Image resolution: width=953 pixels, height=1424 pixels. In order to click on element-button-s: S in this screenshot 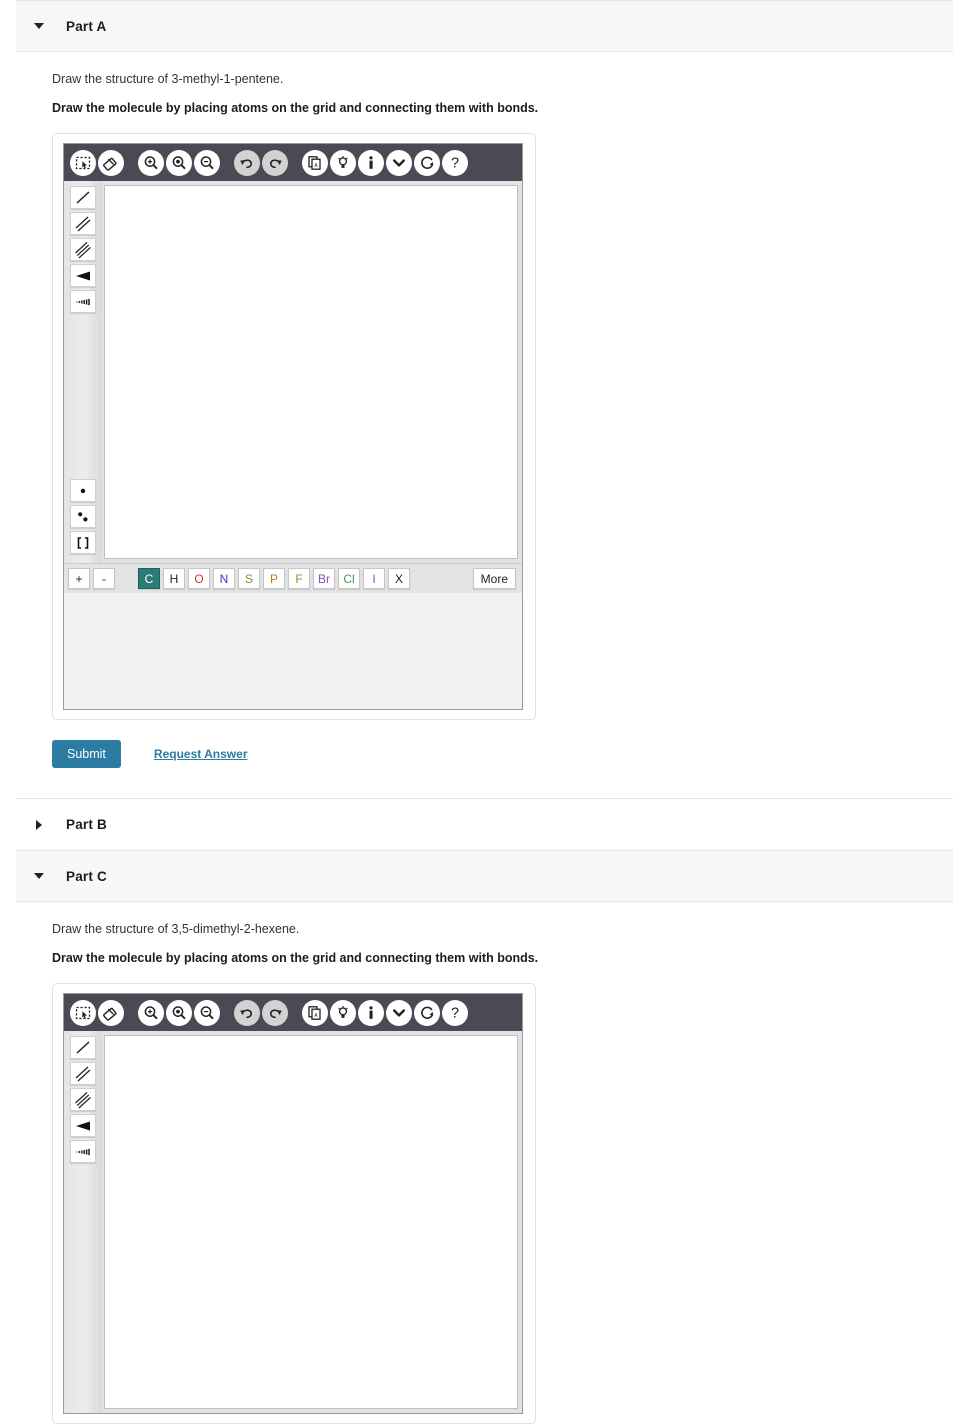, I will do `click(249, 578)`.